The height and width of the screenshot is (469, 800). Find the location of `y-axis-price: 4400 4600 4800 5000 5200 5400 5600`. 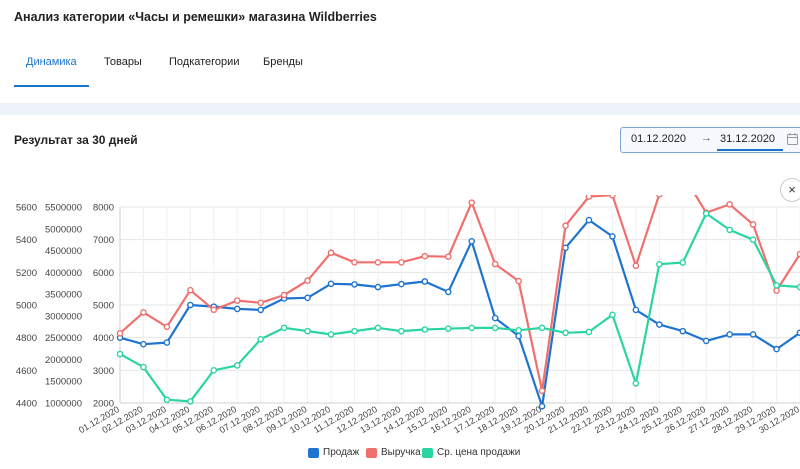

y-axis-price: 4400 4600 4800 5000 5200 5400 5600 is located at coordinates (26, 306).